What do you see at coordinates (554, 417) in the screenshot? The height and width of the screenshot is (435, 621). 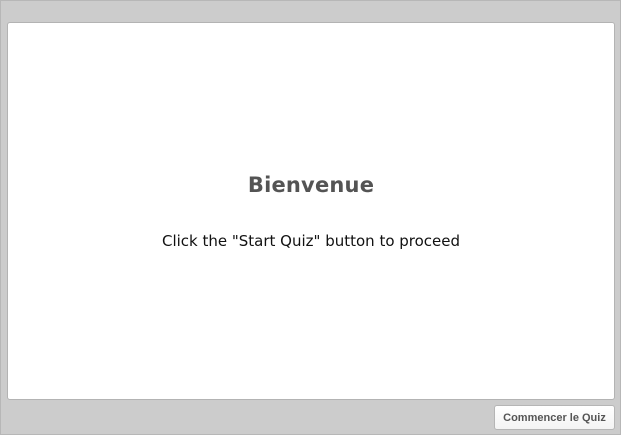 I see `start-quiz-button: Commencer le Quiz` at bounding box center [554, 417].